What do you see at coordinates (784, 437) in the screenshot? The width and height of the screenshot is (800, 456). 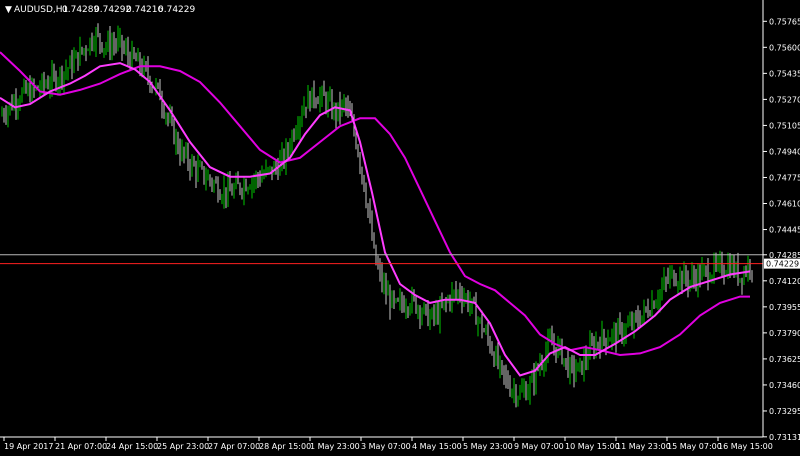 I see `y-tick-label: 0.73131` at bounding box center [784, 437].